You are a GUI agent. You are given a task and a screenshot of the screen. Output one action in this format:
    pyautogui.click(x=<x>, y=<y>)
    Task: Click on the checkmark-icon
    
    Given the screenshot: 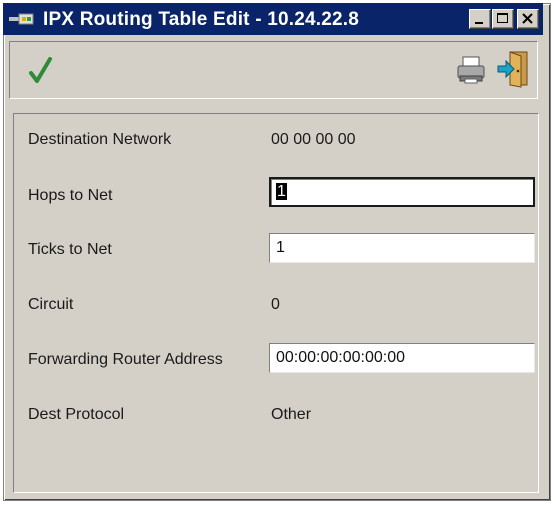 What is the action you would take?
    pyautogui.click(x=40, y=70)
    